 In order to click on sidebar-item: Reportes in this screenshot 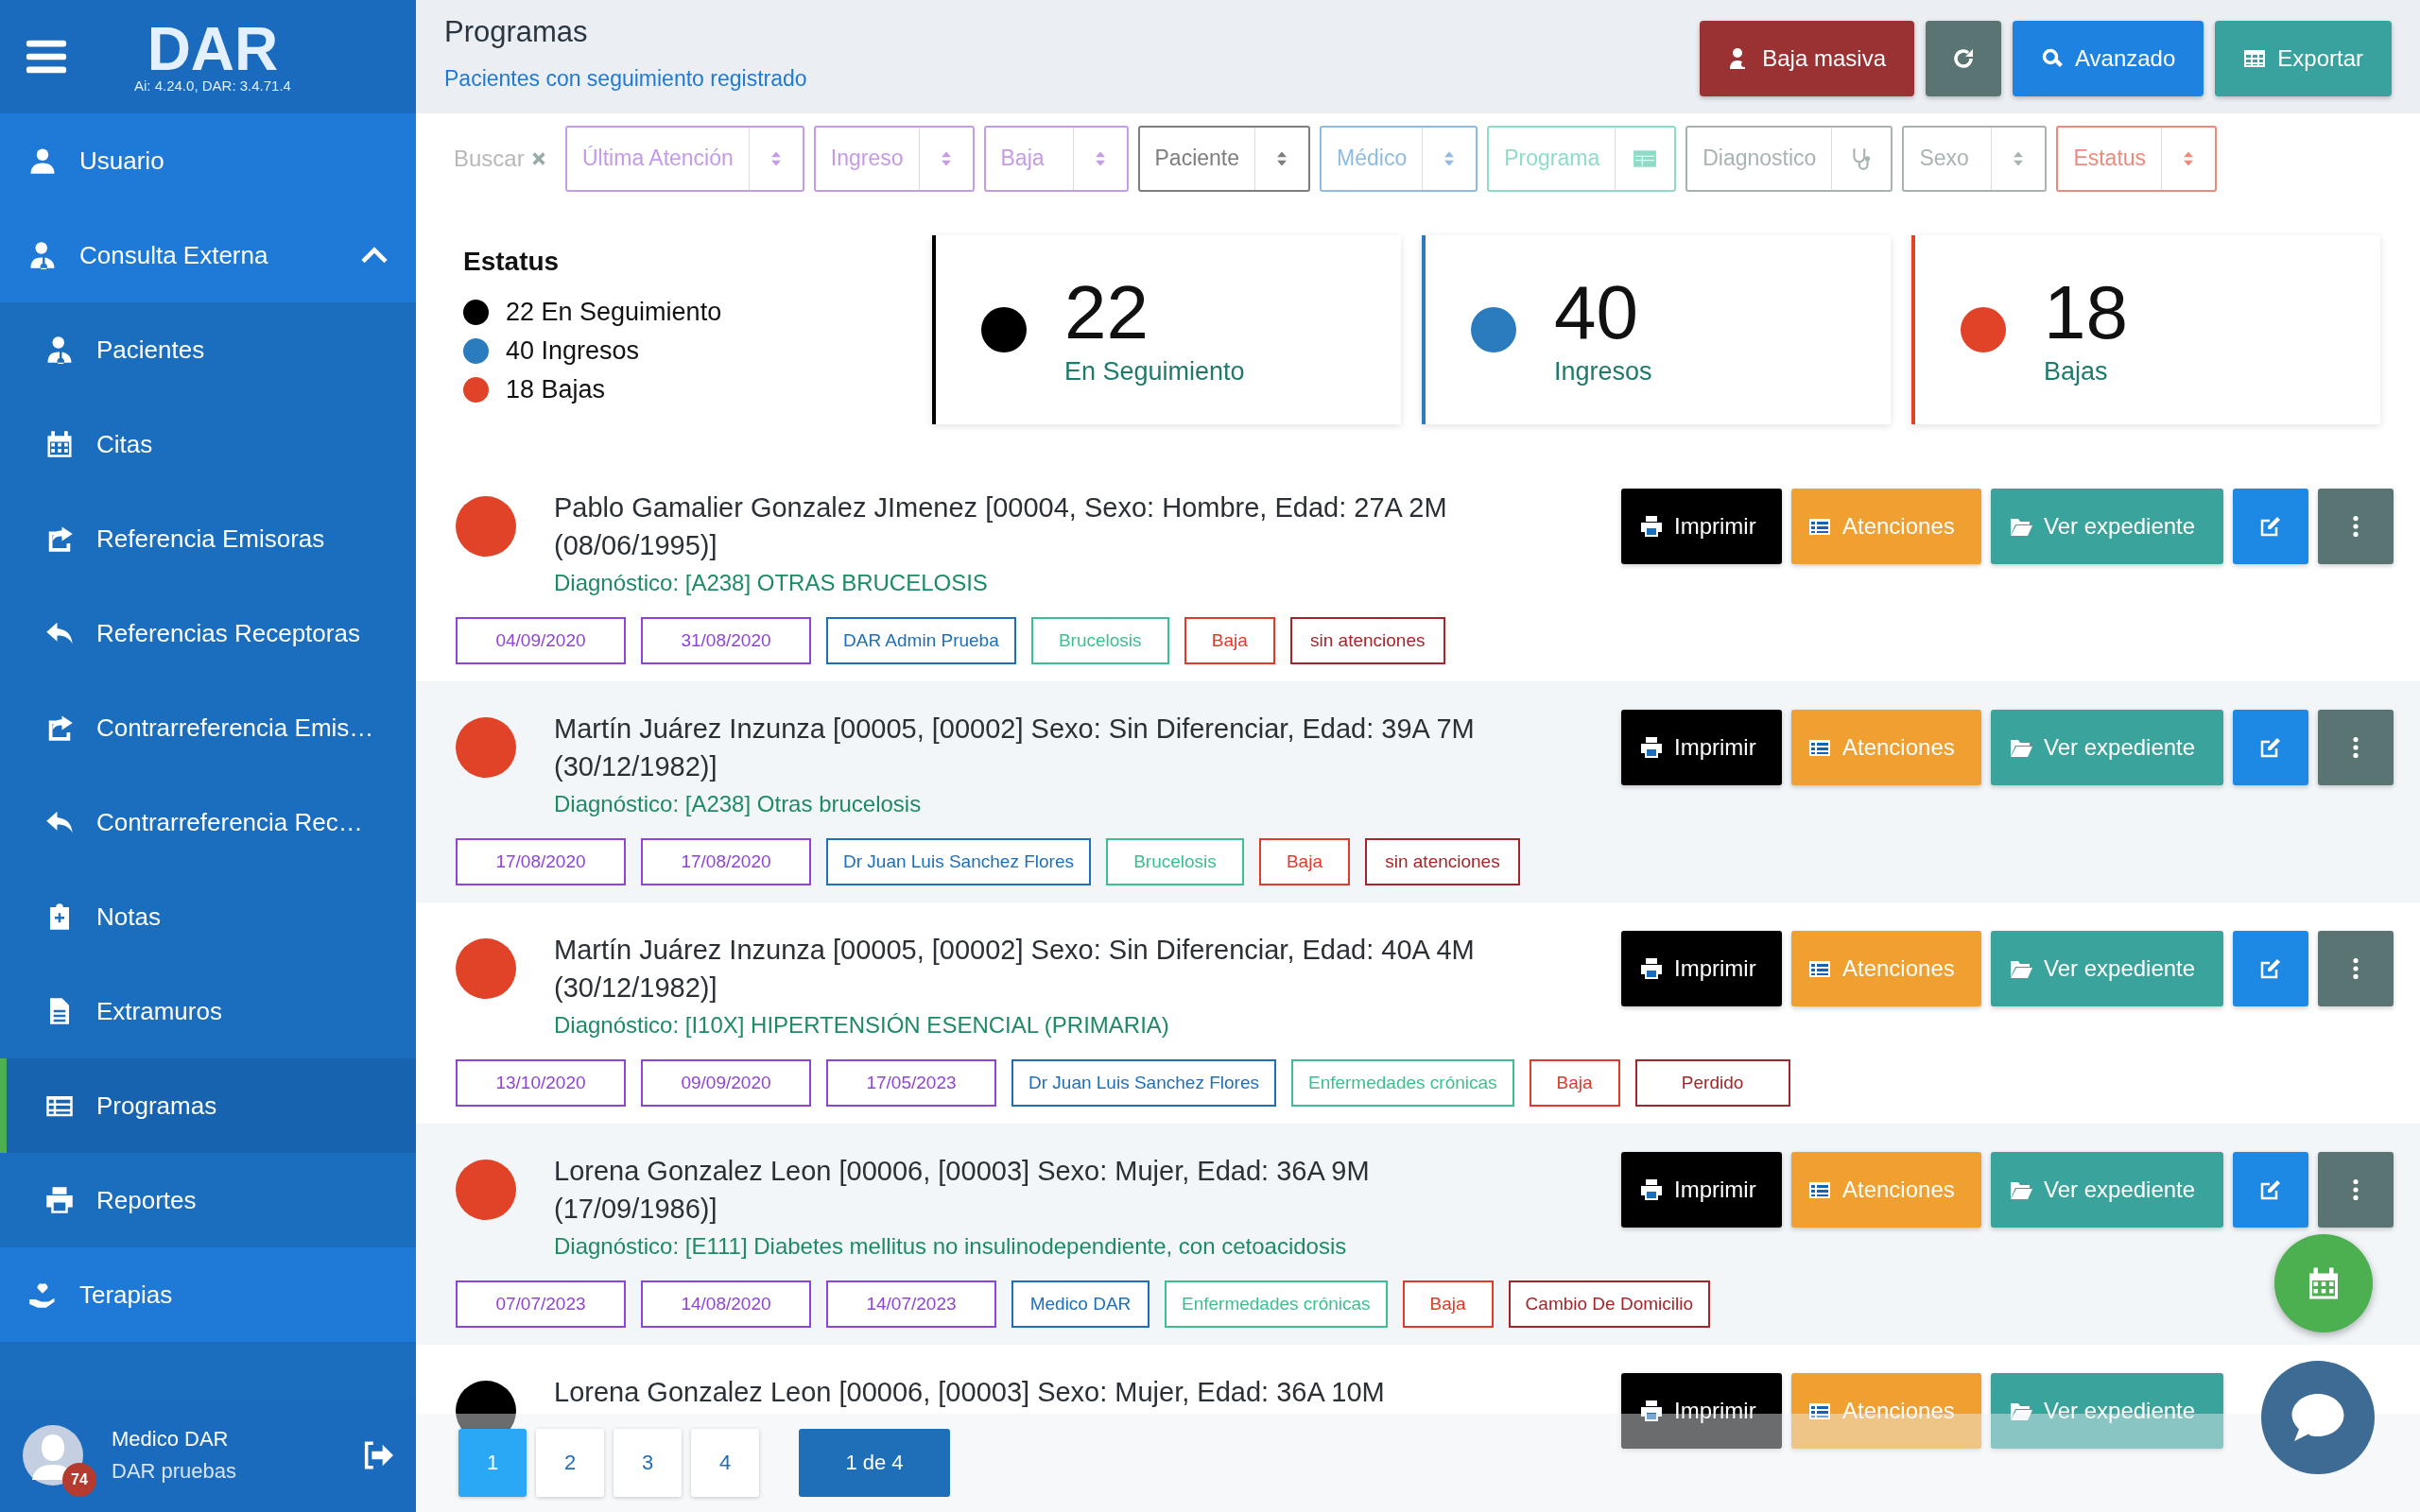, I will do `click(208, 1200)`.